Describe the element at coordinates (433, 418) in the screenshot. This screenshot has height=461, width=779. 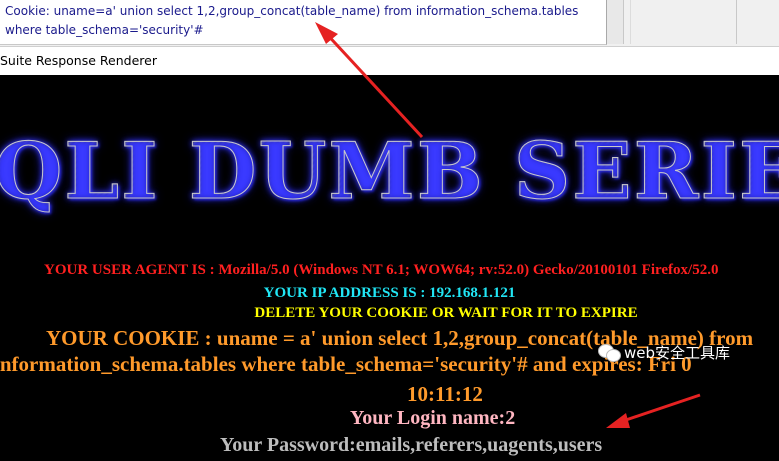
I see `login-name-text: Your Login name:2` at that location.